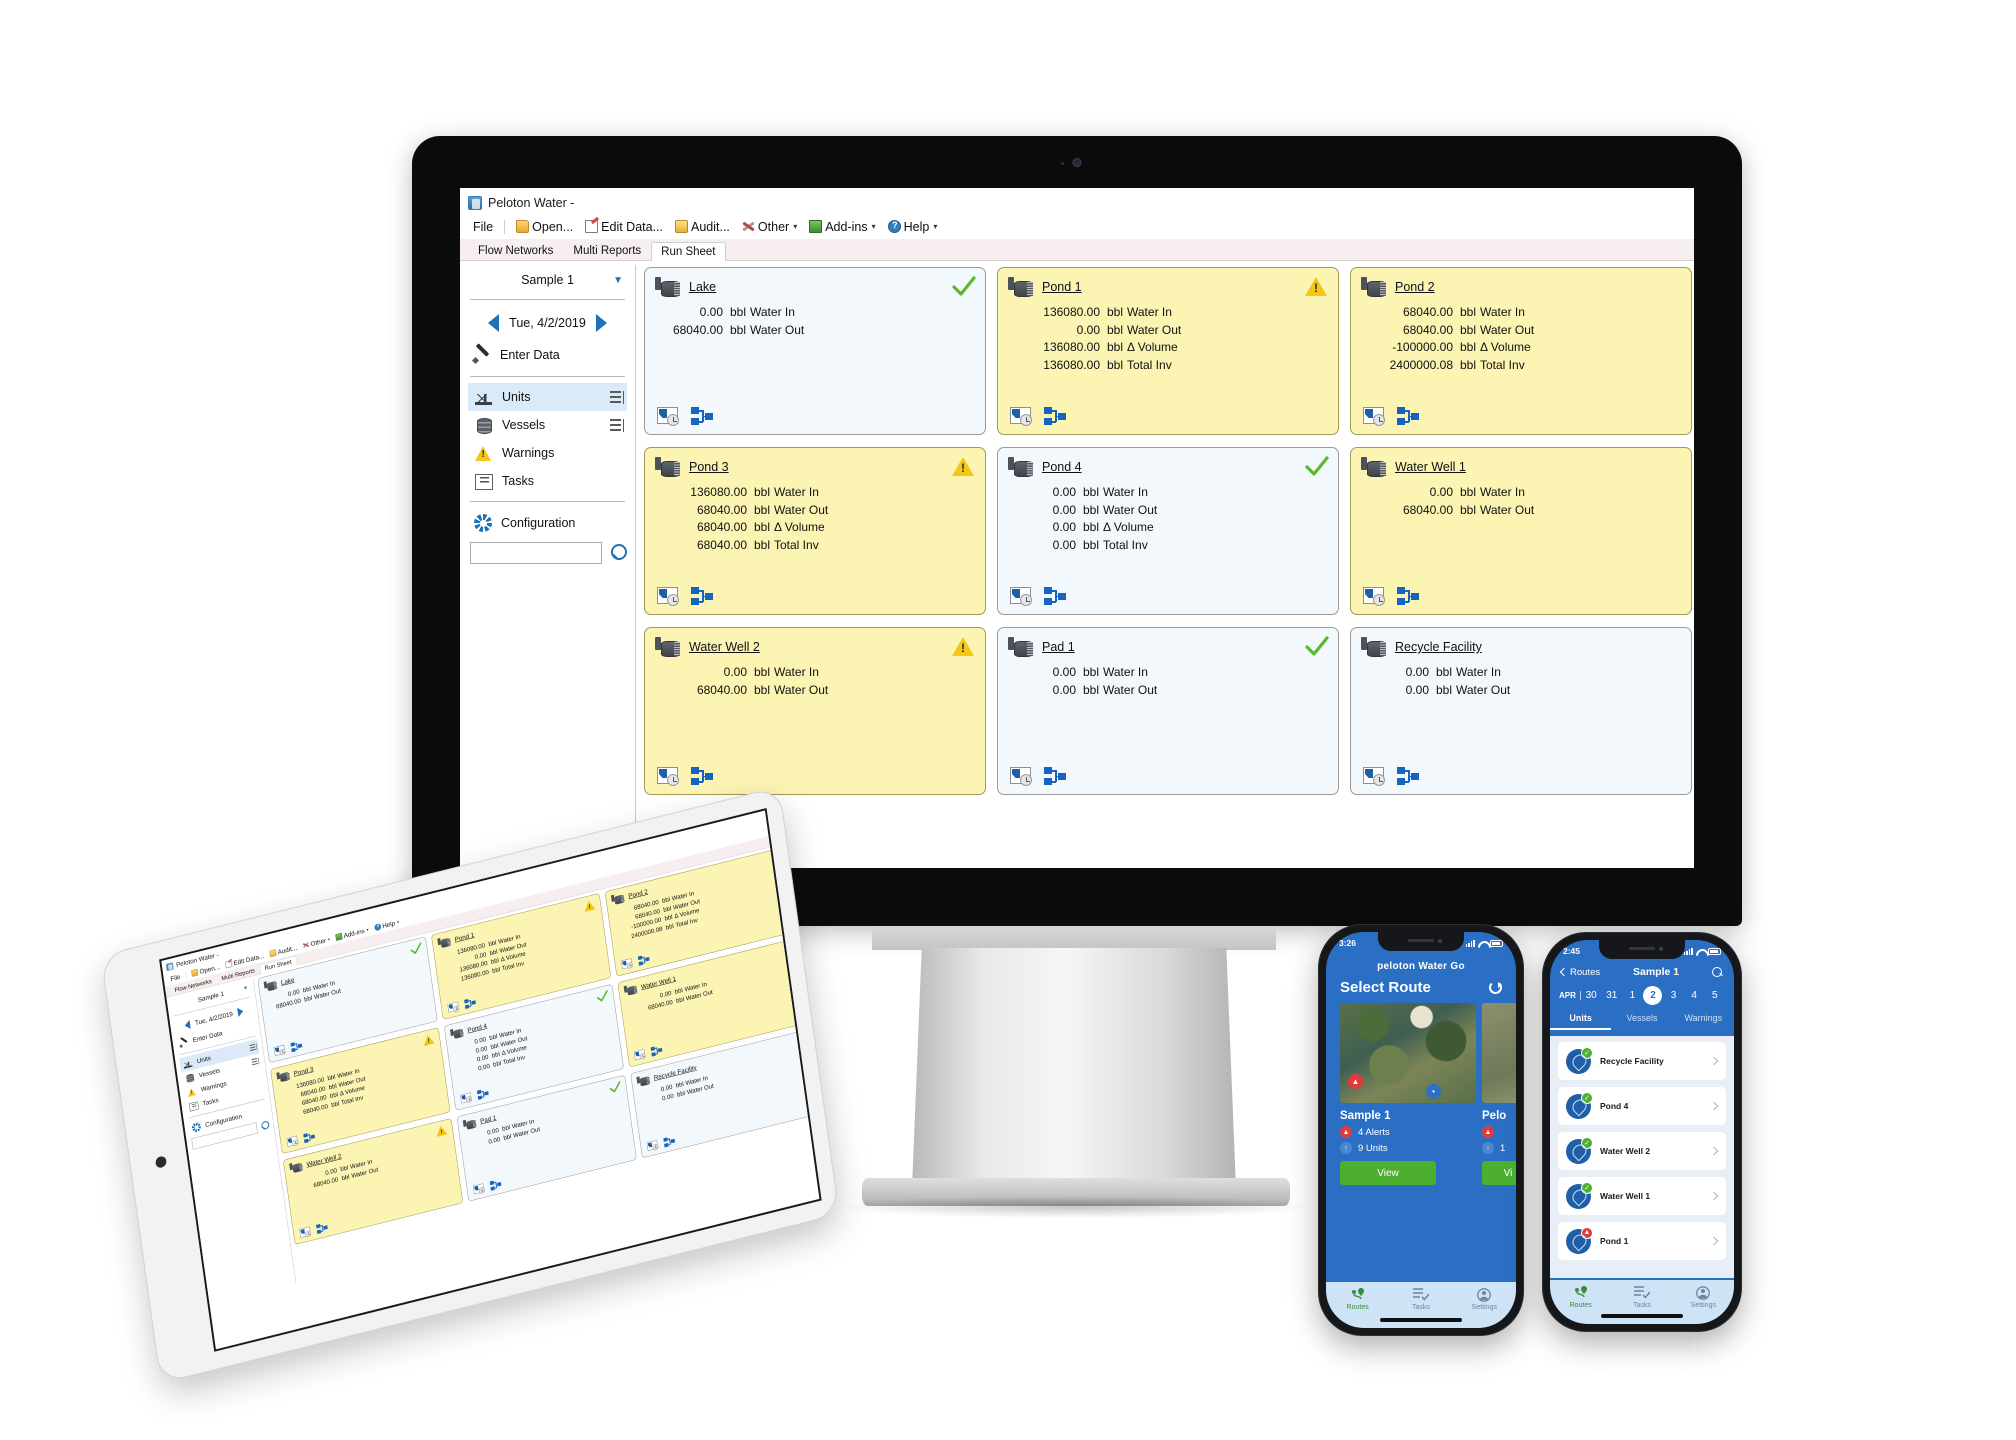 The width and height of the screenshot is (2016, 1440). I want to click on search-input, so click(536, 553).